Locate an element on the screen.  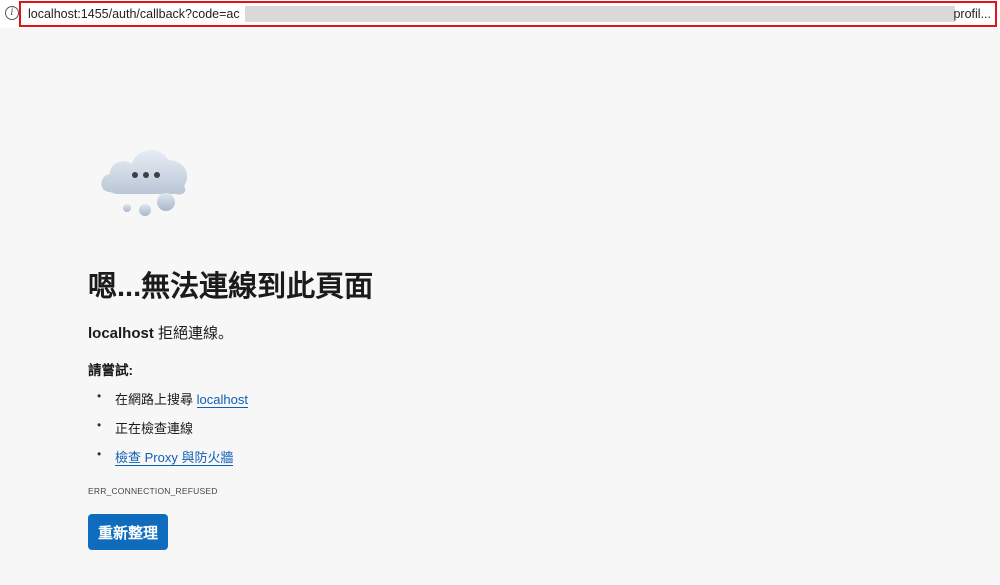
refused-text: 拒絕連線。 is located at coordinates (193, 333).